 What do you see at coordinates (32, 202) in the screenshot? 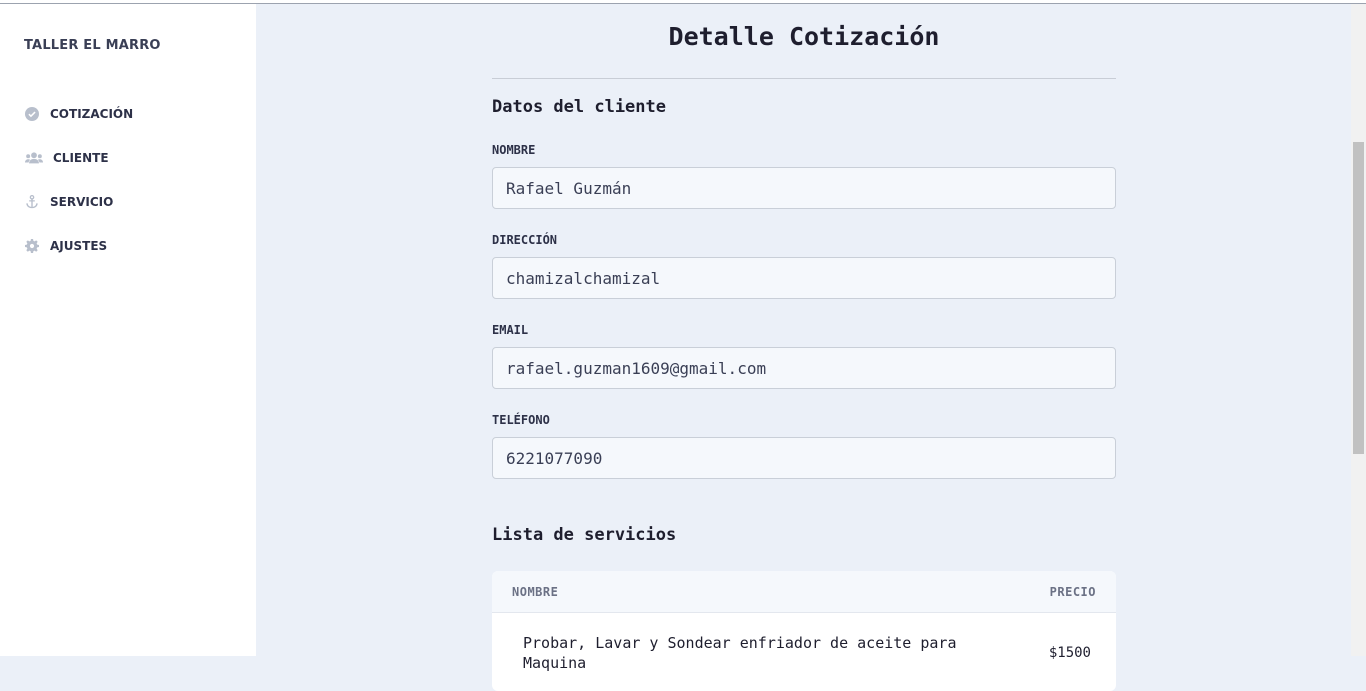
I see `anchor-icon` at bounding box center [32, 202].